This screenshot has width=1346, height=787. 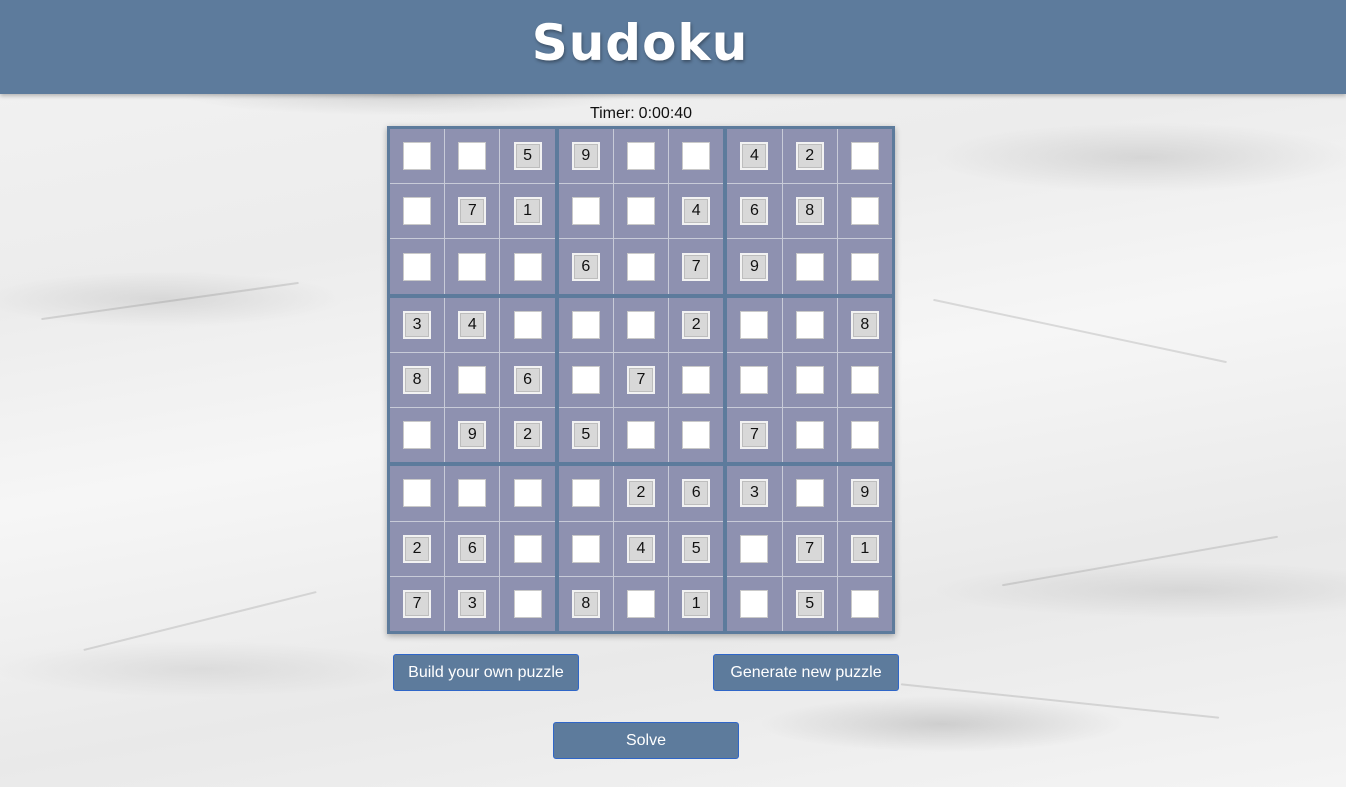 I want to click on sudoku-cell: 5, so click(x=809, y=603).